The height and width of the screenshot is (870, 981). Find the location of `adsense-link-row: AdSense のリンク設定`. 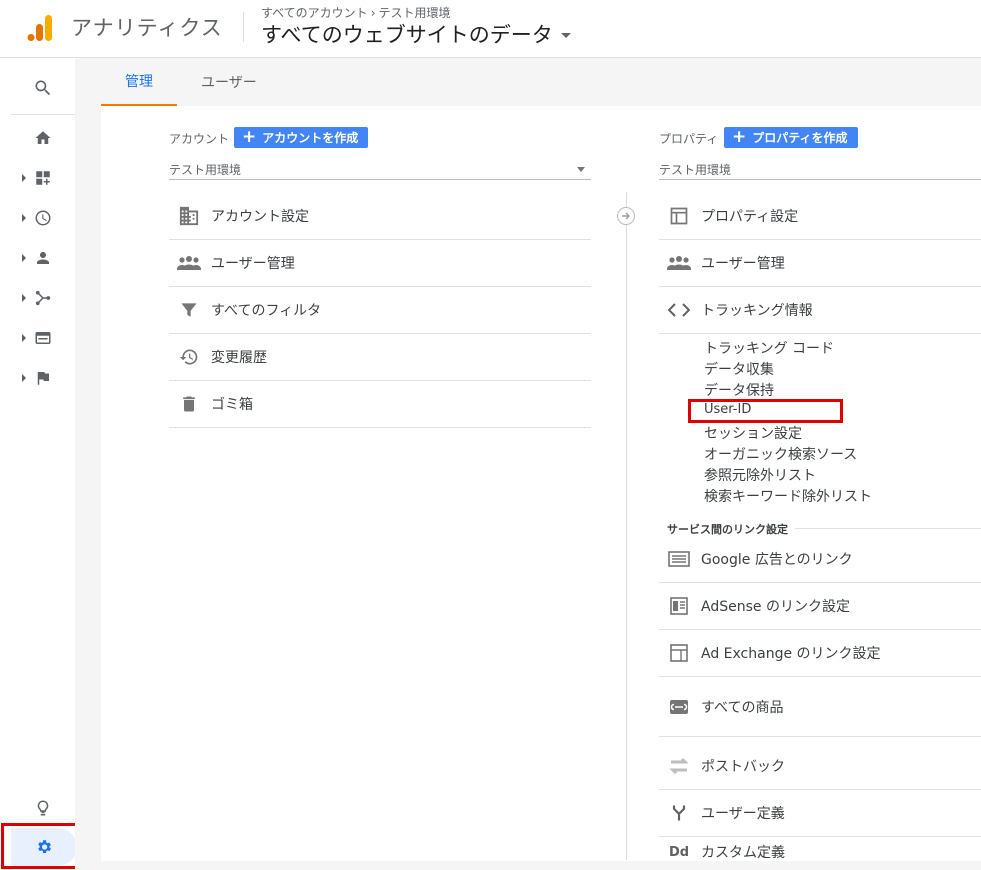

adsense-link-row: AdSense のリンク設定 is located at coordinates (820, 606).